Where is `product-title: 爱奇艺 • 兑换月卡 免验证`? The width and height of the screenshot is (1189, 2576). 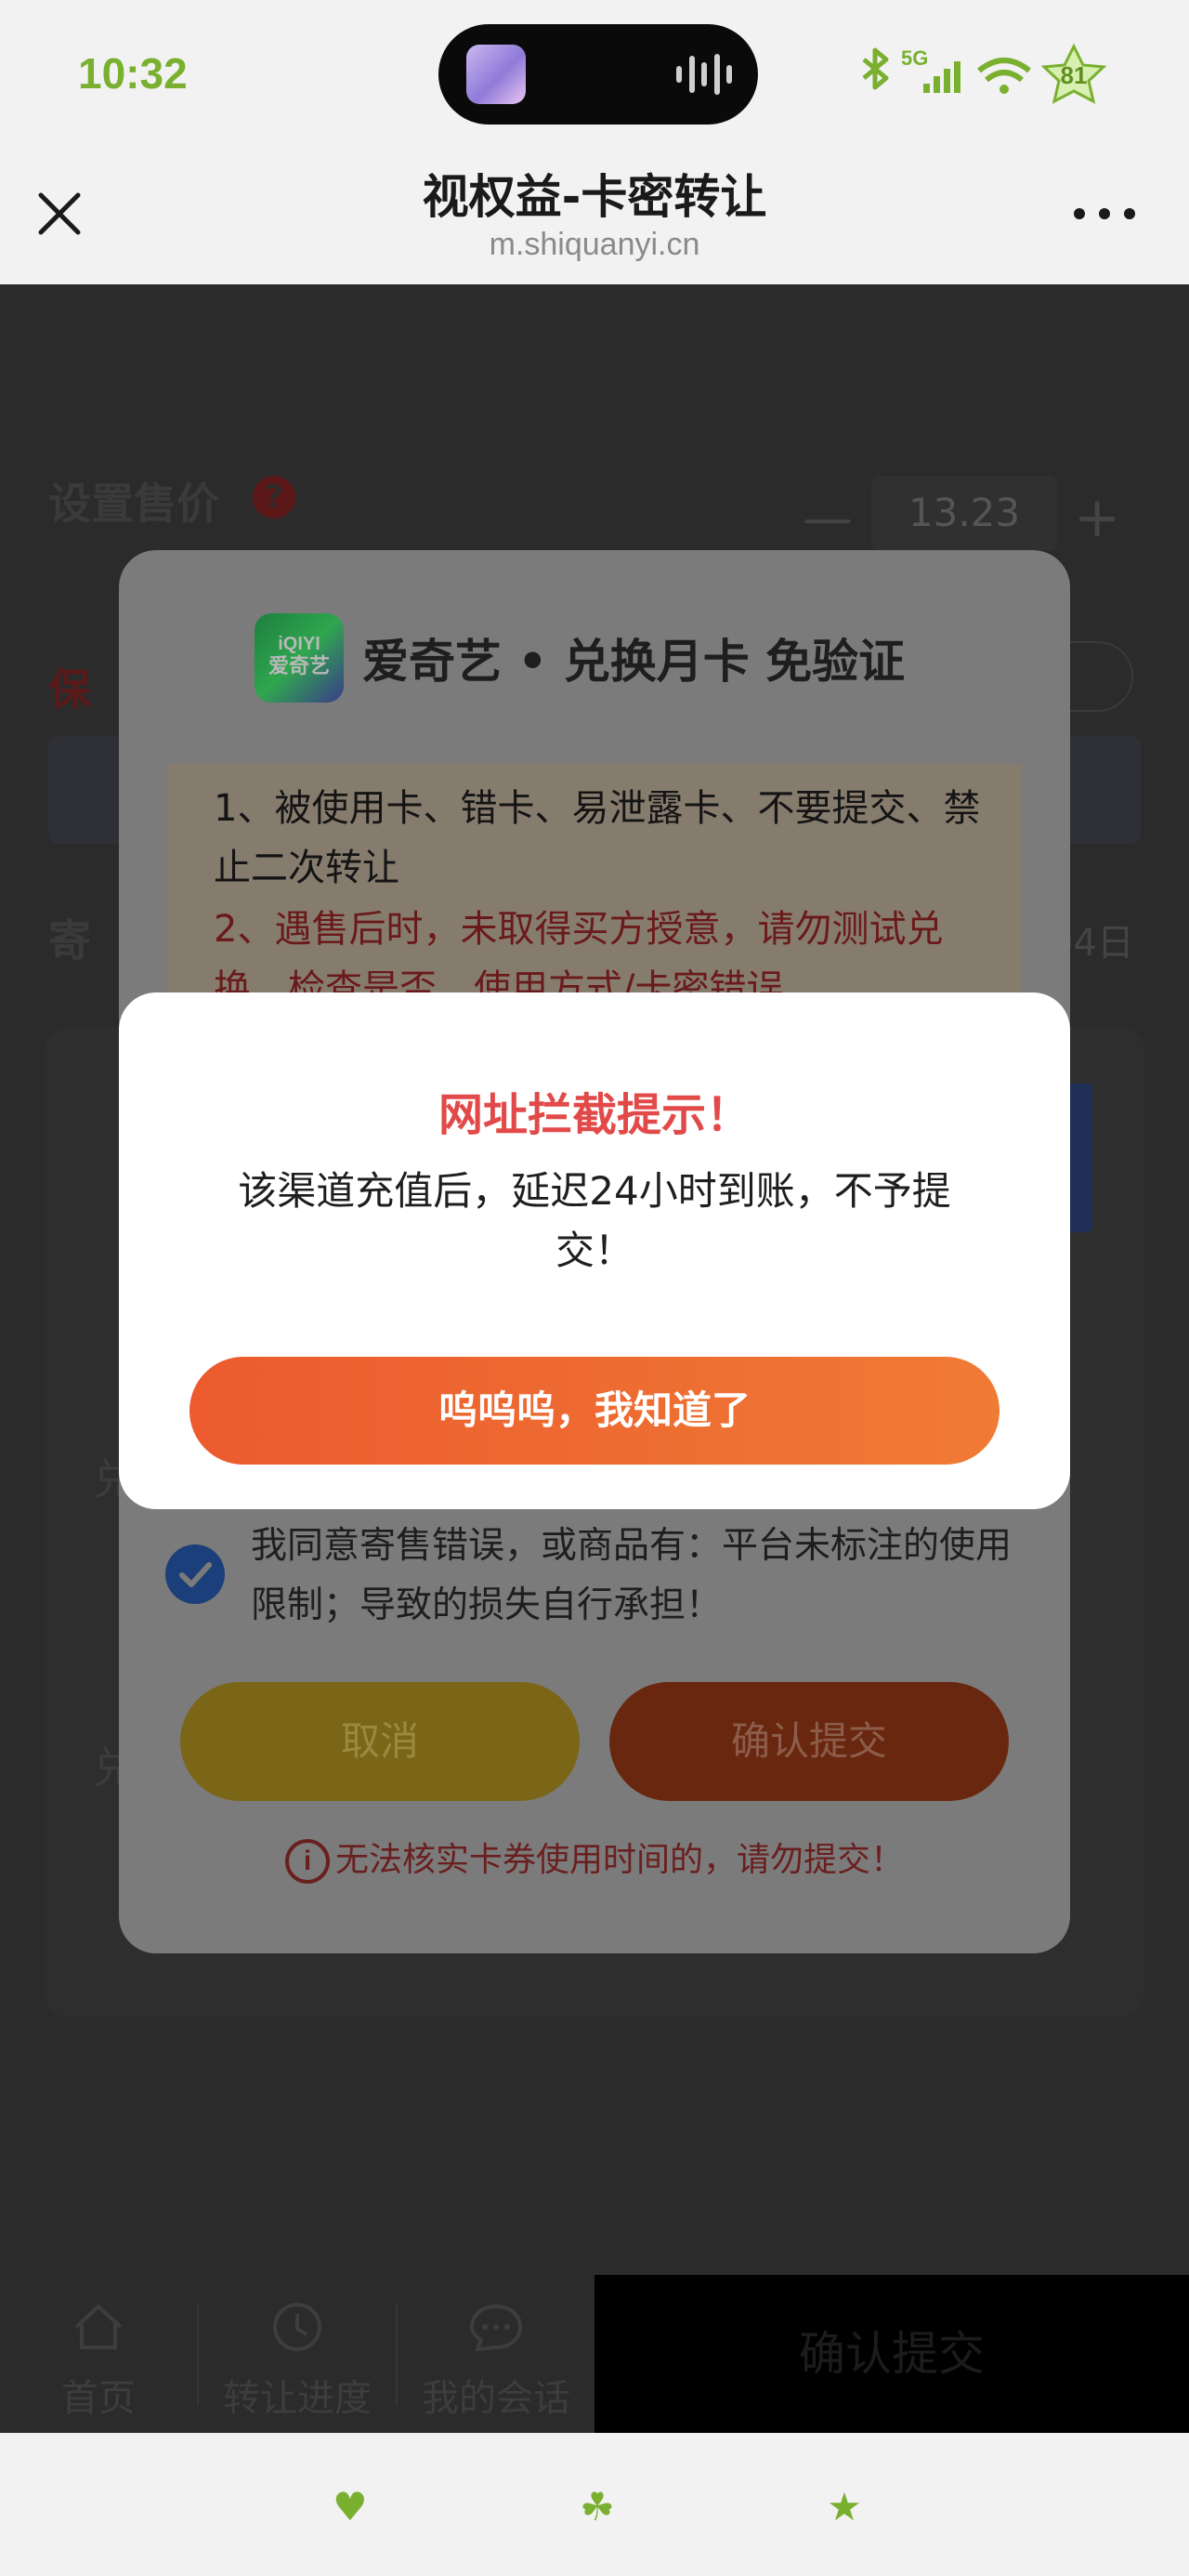
product-title: 爱奇艺 • 兑换月卡 免验证 is located at coordinates (634, 662).